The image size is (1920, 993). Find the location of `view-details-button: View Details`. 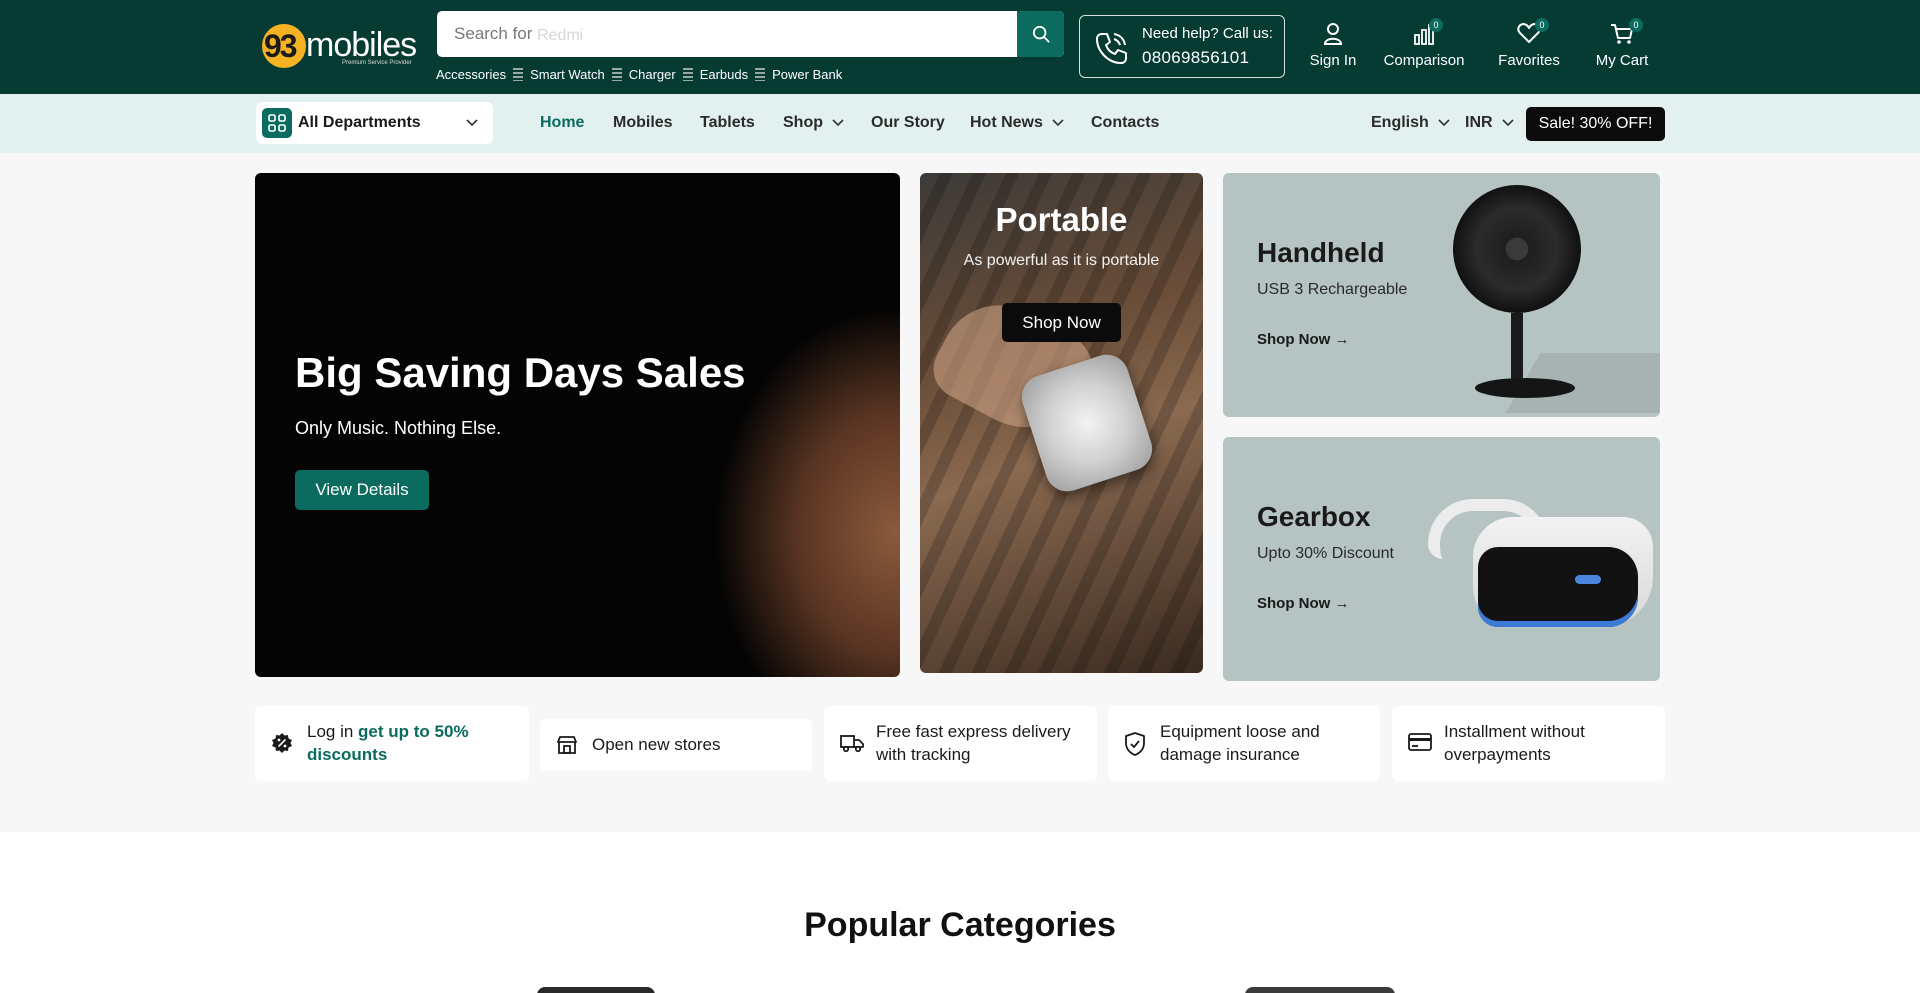

view-details-button: View Details is located at coordinates (362, 490).